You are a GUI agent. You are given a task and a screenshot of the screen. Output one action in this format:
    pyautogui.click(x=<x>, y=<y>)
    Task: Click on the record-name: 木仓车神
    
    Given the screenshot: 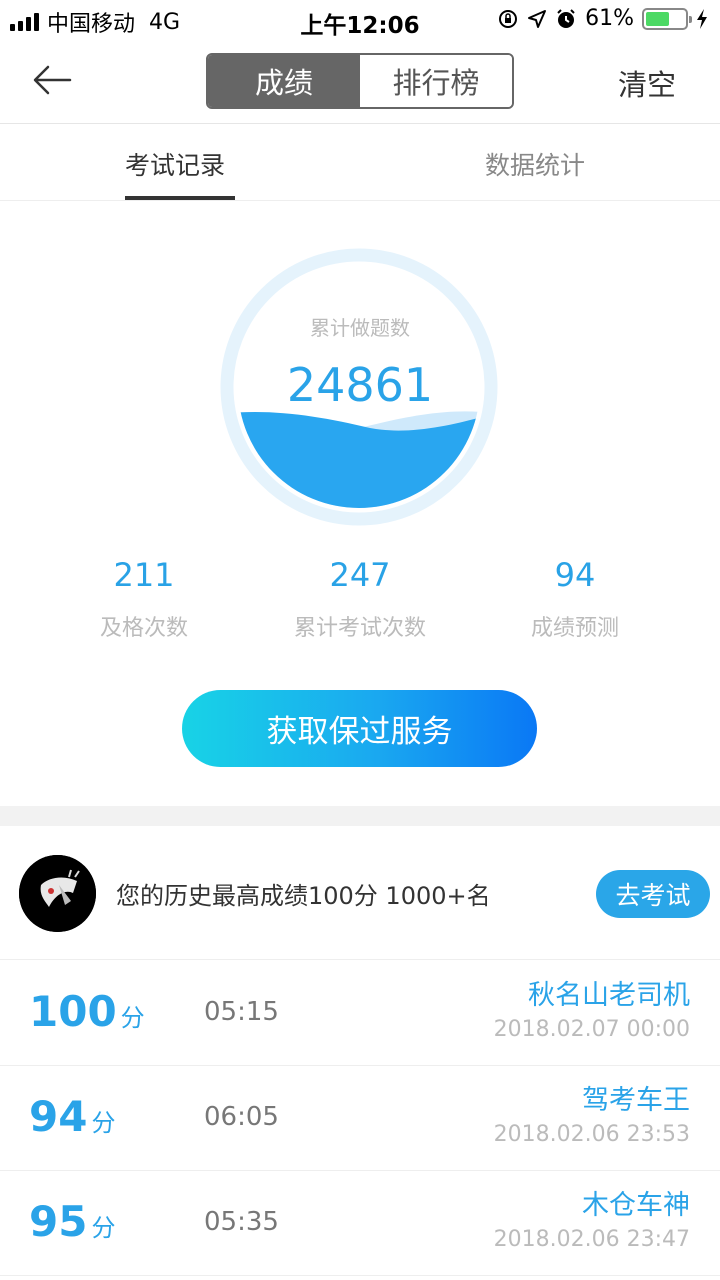 What is the action you would take?
    pyautogui.click(x=636, y=1205)
    